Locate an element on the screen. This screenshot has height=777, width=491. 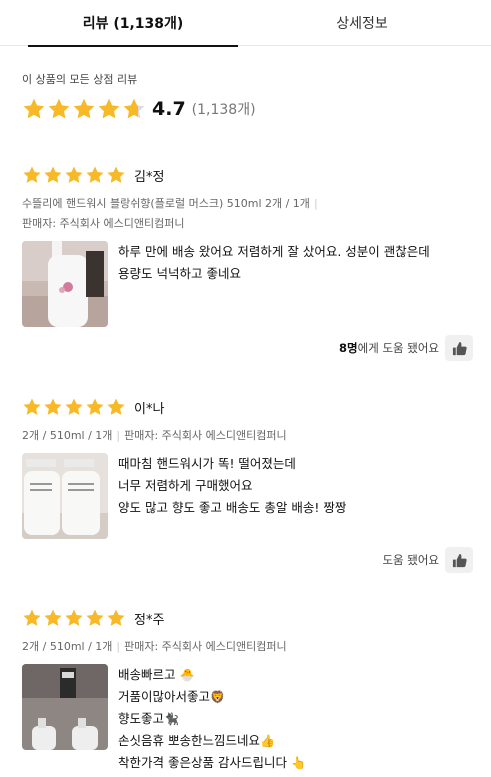
review-header: 김*정 is located at coordinates (93, 175).